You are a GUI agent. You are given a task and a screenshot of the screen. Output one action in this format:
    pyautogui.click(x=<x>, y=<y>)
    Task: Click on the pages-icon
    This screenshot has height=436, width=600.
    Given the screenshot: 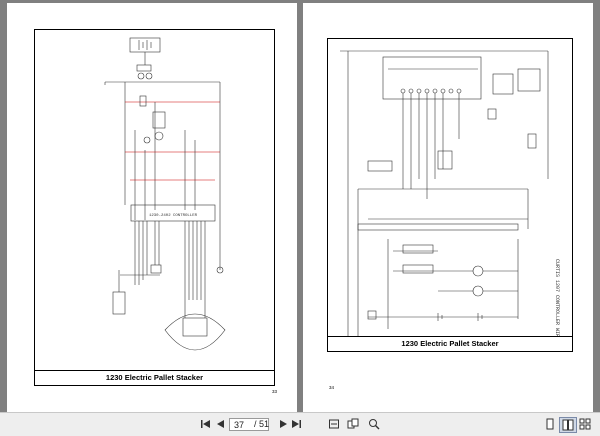 What is the action you would take?
    pyautogui.click(x=353, y=423)
    